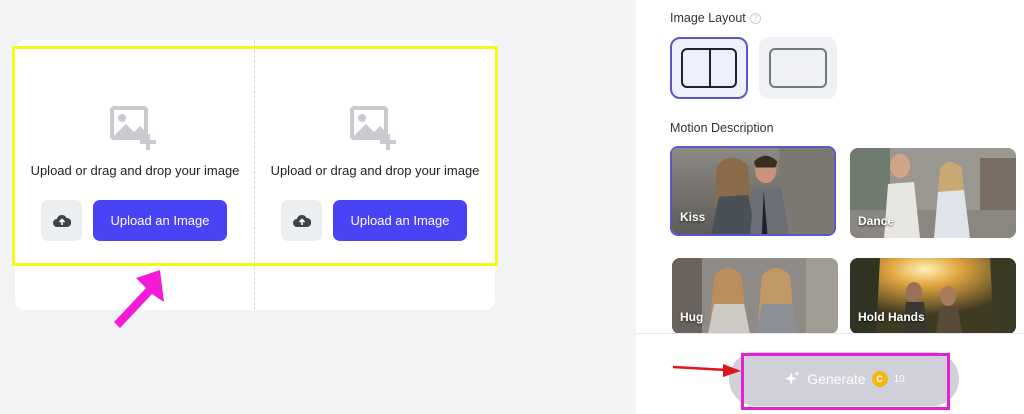 The width and height of the screenshot is (1024, 414). What do you see at coordinates (693, 217) in the screenshot?
I see `motion-label: Kiss` at bounding box center [693, 217].